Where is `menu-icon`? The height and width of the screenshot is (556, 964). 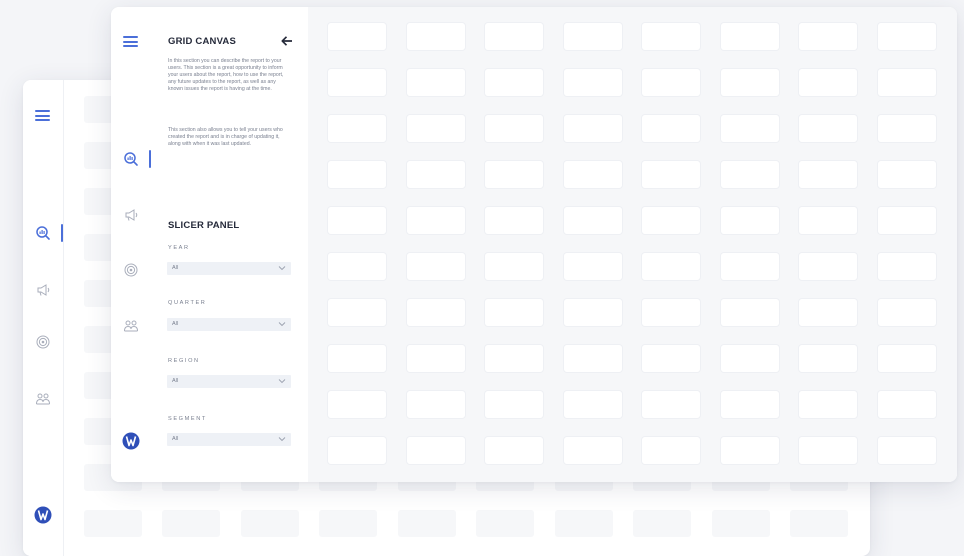
menu-icon is located at coordinates (130, 41).